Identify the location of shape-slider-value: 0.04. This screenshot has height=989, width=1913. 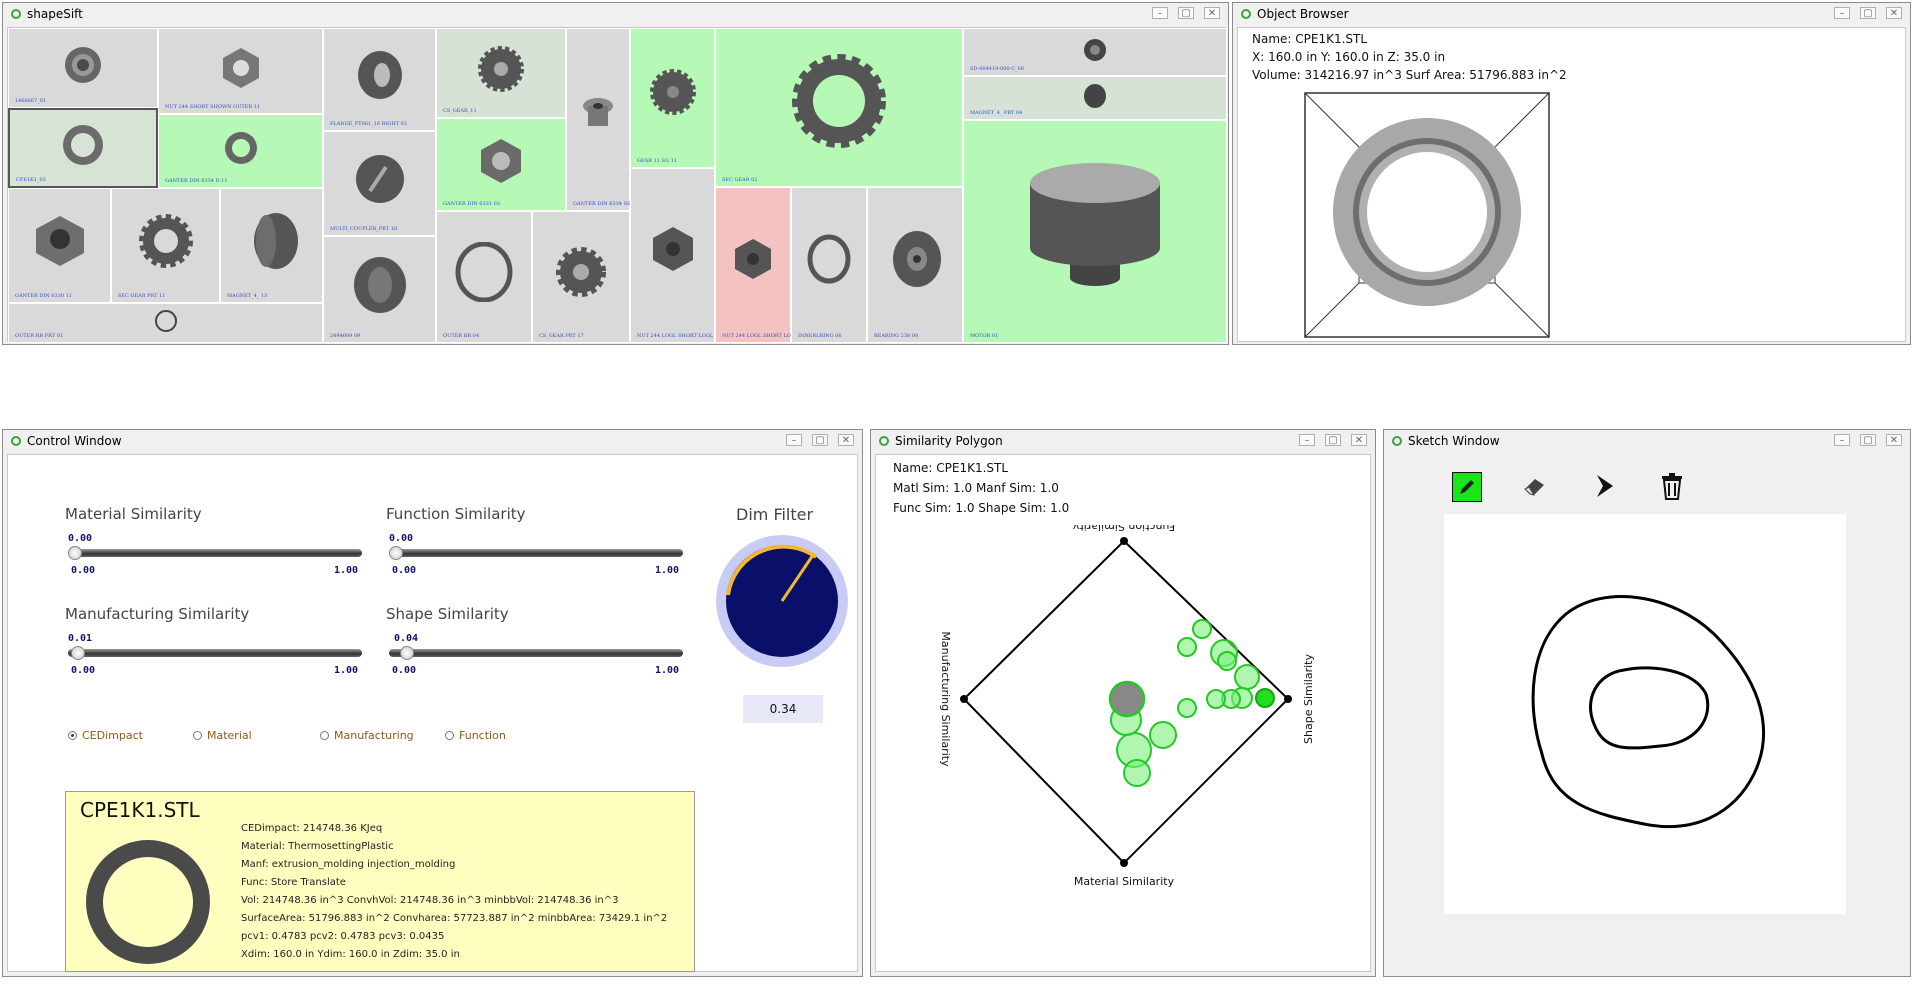
(406, 638).